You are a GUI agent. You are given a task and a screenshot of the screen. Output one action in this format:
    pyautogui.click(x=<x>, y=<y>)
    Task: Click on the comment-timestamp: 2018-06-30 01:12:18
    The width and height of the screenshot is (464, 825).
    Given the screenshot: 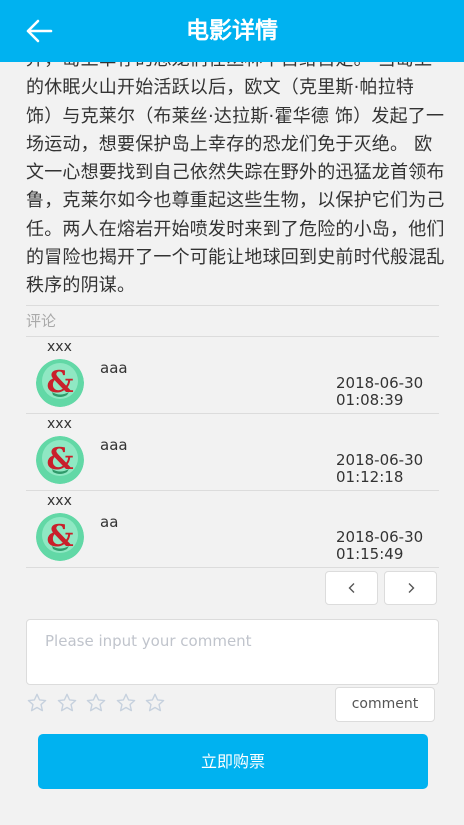 What is the action you would take?
    pyautogui.click(x=379, y=469)
    